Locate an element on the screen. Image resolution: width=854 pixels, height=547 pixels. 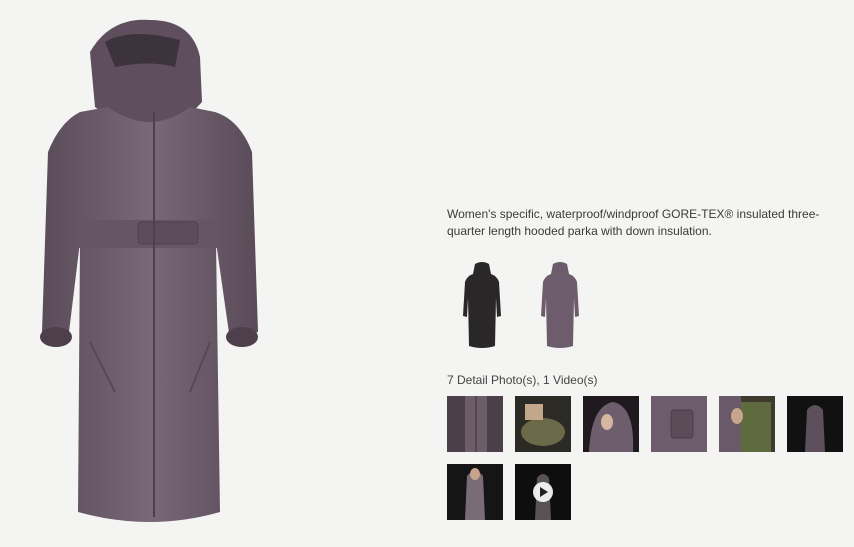
color-swatch-black is located at coordinates (482, 305).